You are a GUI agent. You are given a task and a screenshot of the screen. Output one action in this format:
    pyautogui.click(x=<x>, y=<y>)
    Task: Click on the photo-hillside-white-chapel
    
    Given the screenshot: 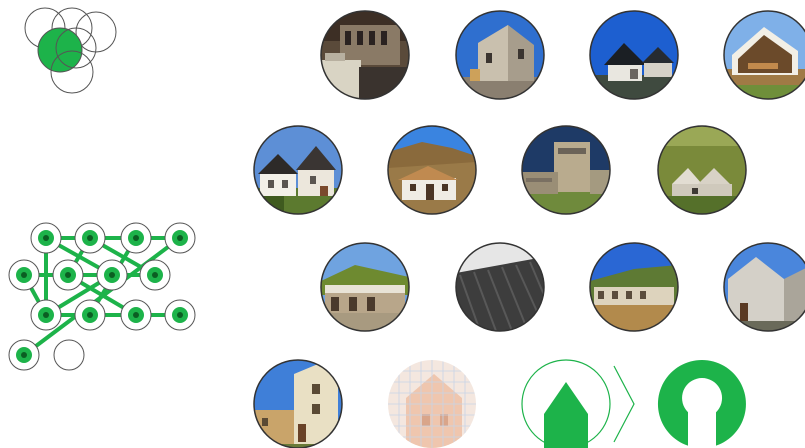 What is the action you would take?
    pyautogui.click(x=432, y=170)
    